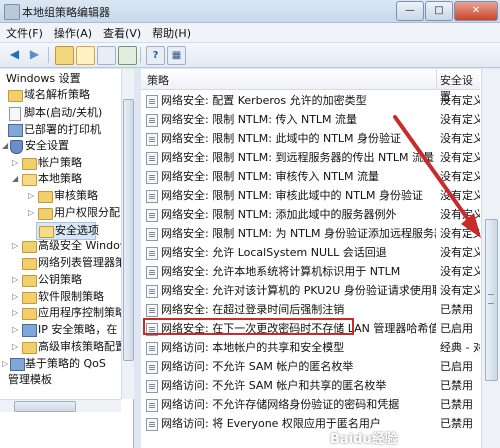 Image resolution: width=500 pixels, height=448 pixels. What do you see at coordinates (364, 439) in the screenshot?
I see `watermark: Baidu经验` at bounding box center [364, 439].